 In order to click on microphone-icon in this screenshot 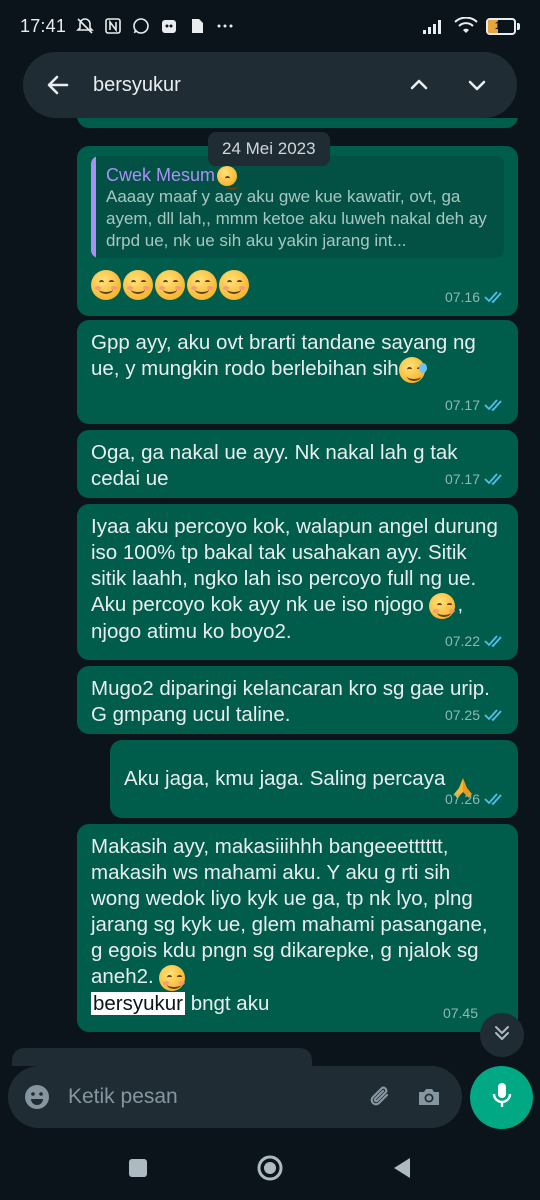, I will do `click(502, 1097)`.